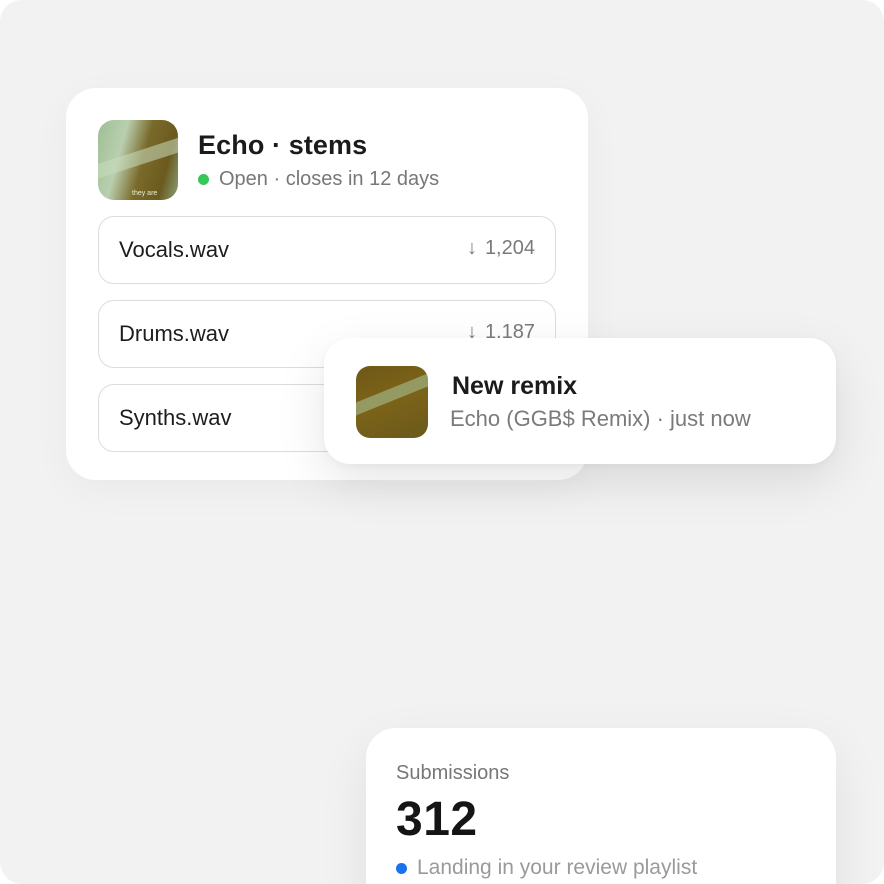  What do you see at coordinates (515, 386) in the screenshot?
I see `notification-title: New remix` at bounding box center [515, 386].